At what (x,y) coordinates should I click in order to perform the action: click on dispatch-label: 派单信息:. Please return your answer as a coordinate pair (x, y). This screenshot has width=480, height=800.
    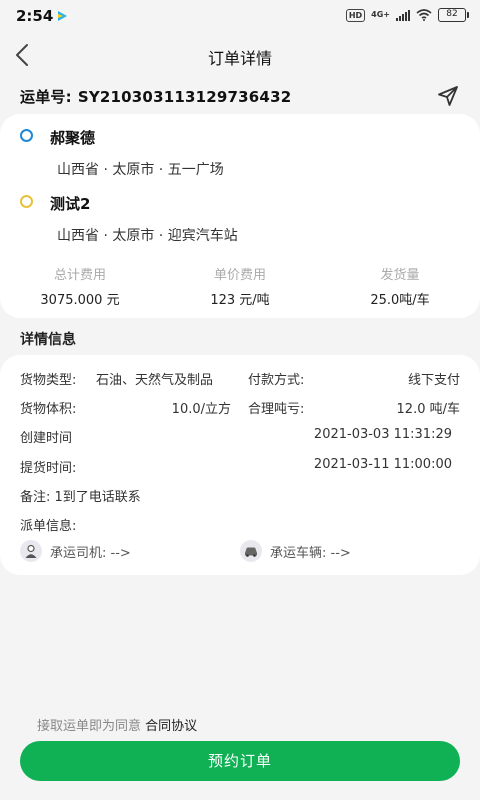
    Looking at the image, I should click on (48, 526).